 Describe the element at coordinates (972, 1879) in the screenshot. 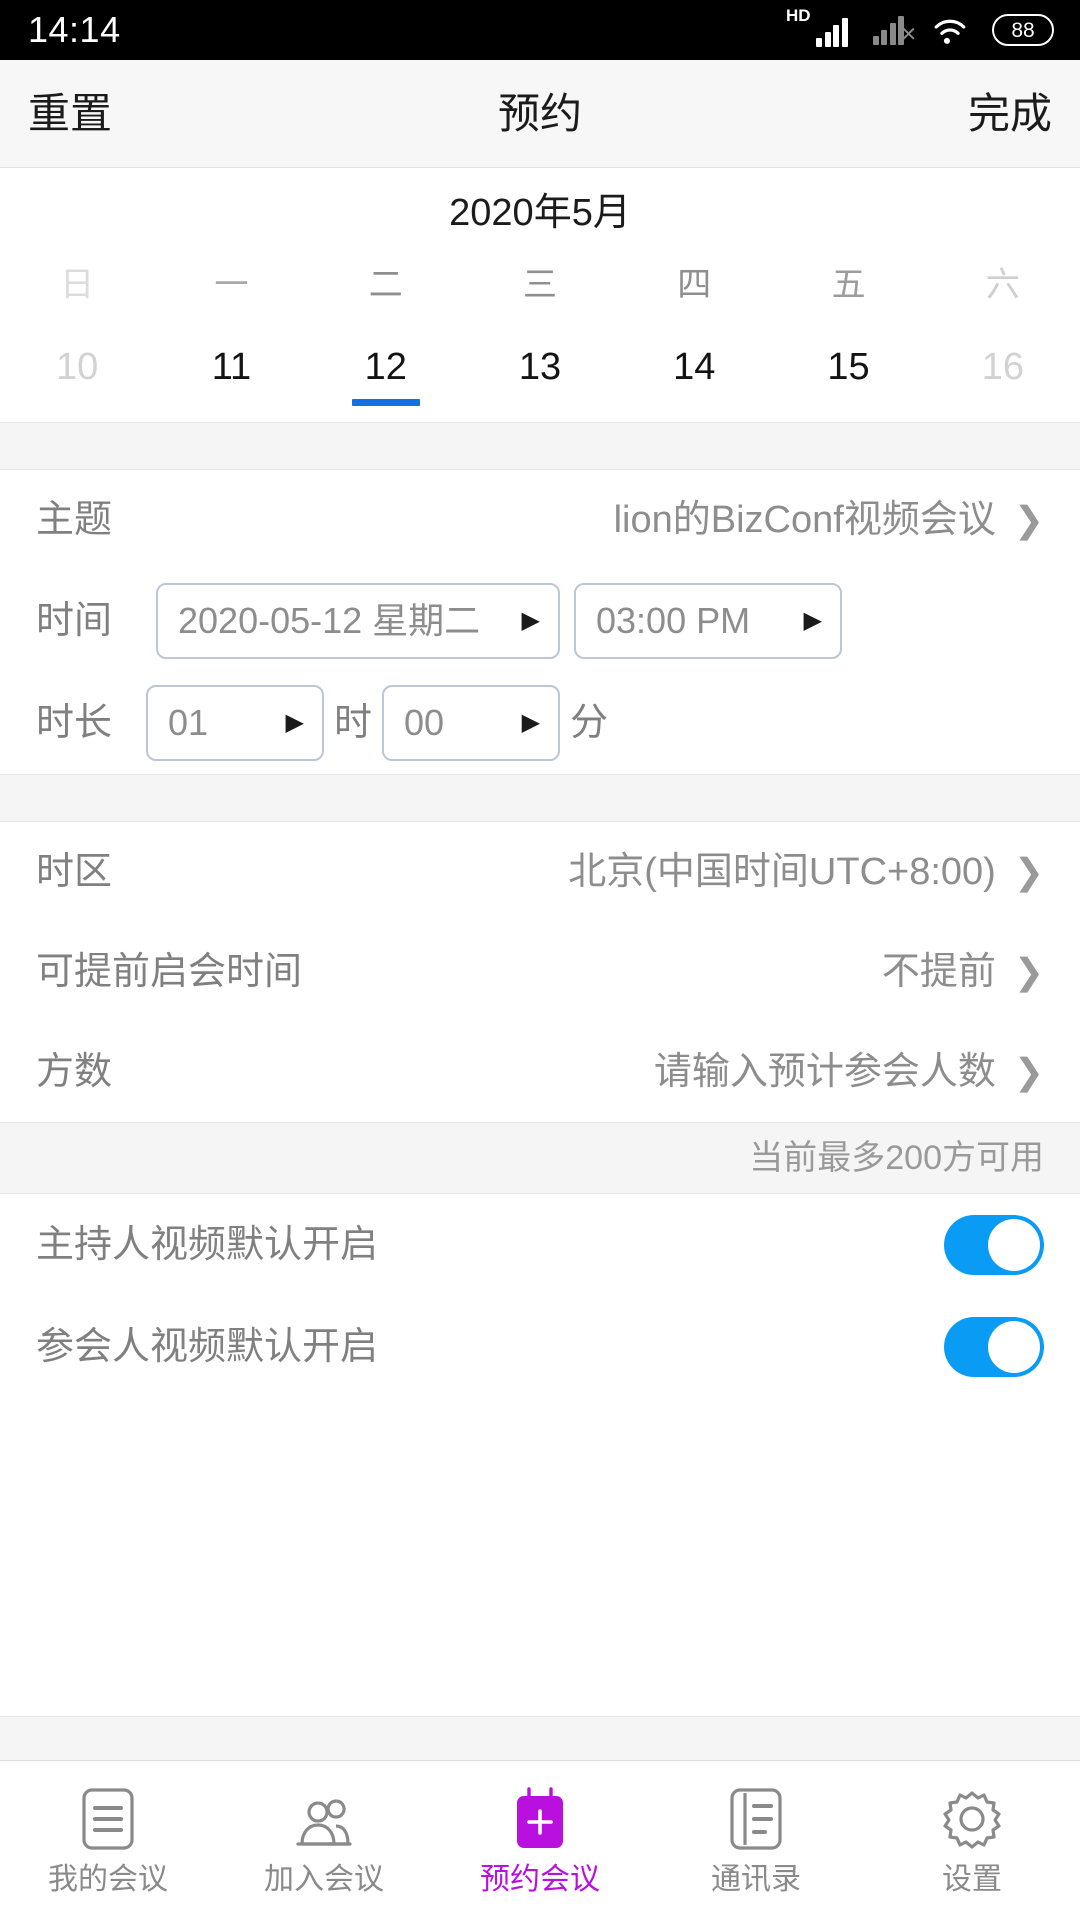

I see `tab-label: 设置` at that location.